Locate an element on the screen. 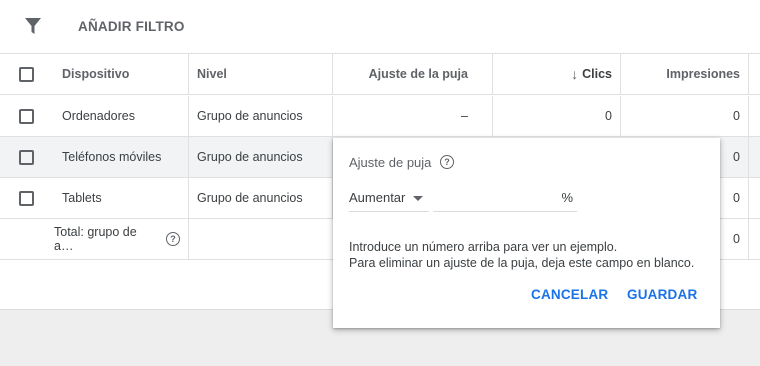 This screenshot has width=760, height=366. cell-impressions: 0 is located at coordinates (736, 116).